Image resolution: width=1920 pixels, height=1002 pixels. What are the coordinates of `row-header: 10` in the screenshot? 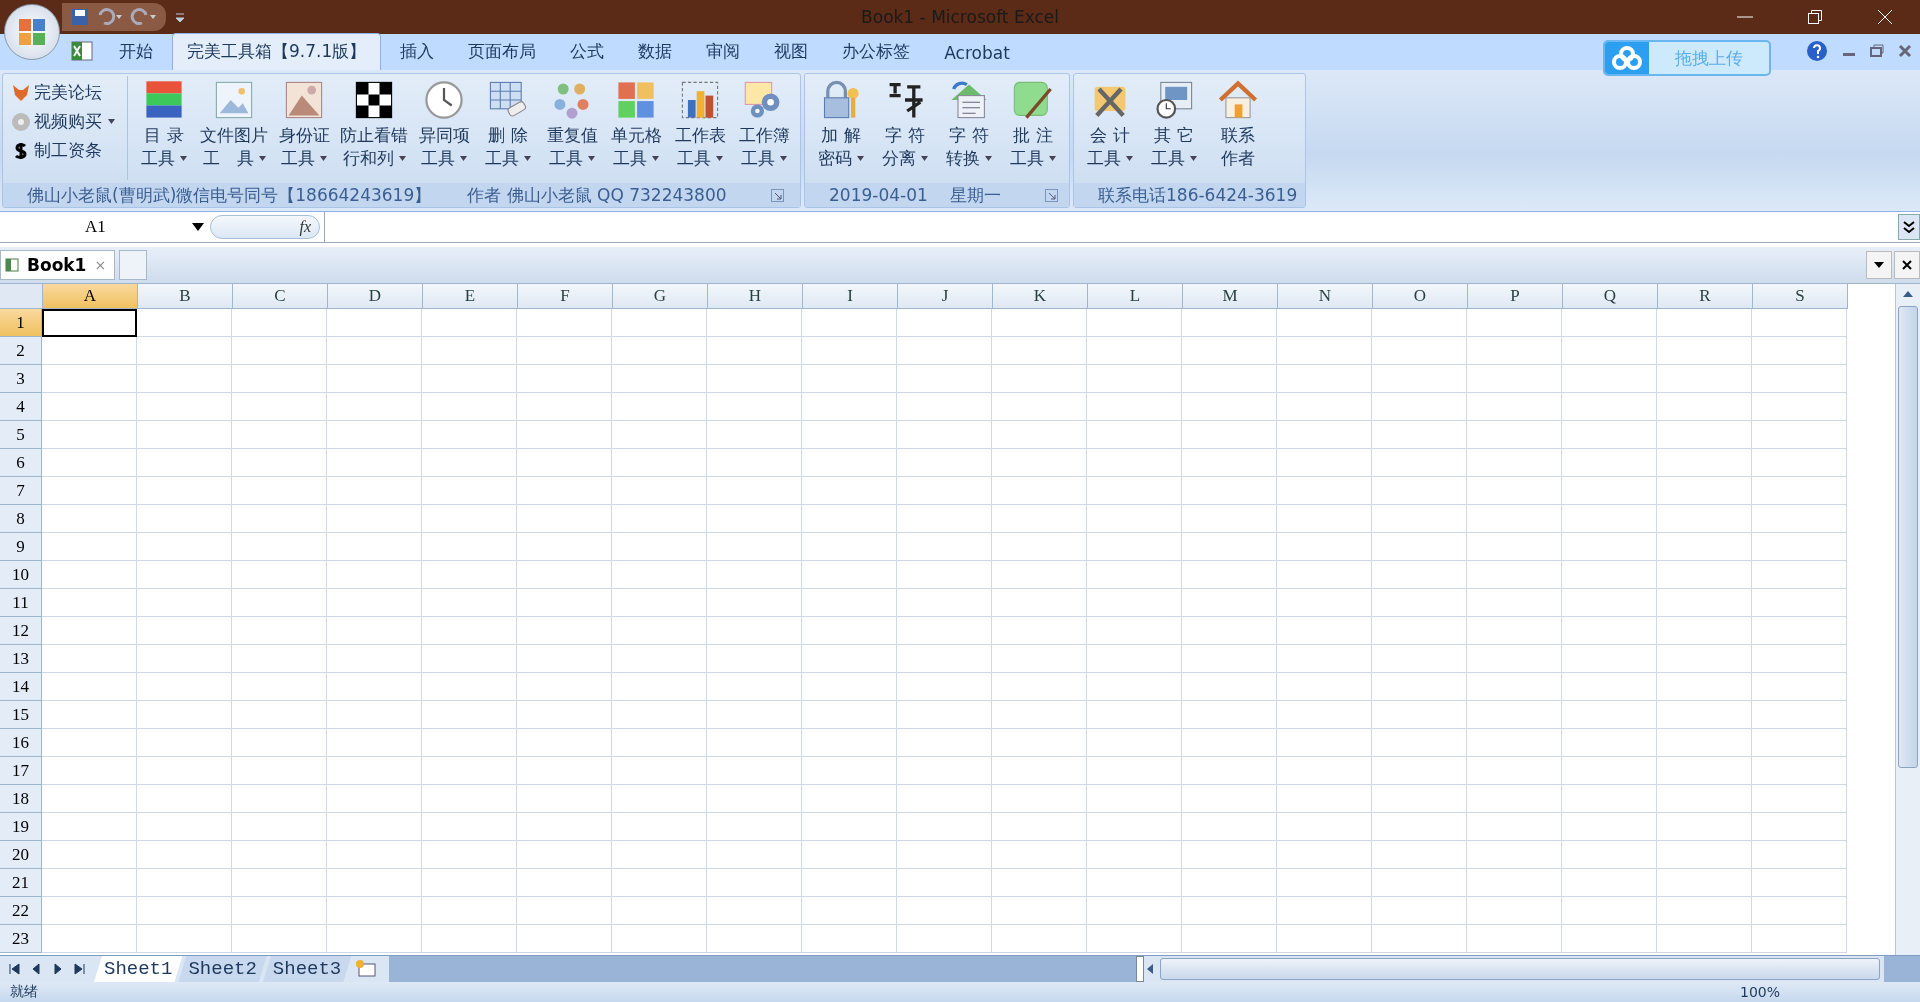 It's located at (21, 575).